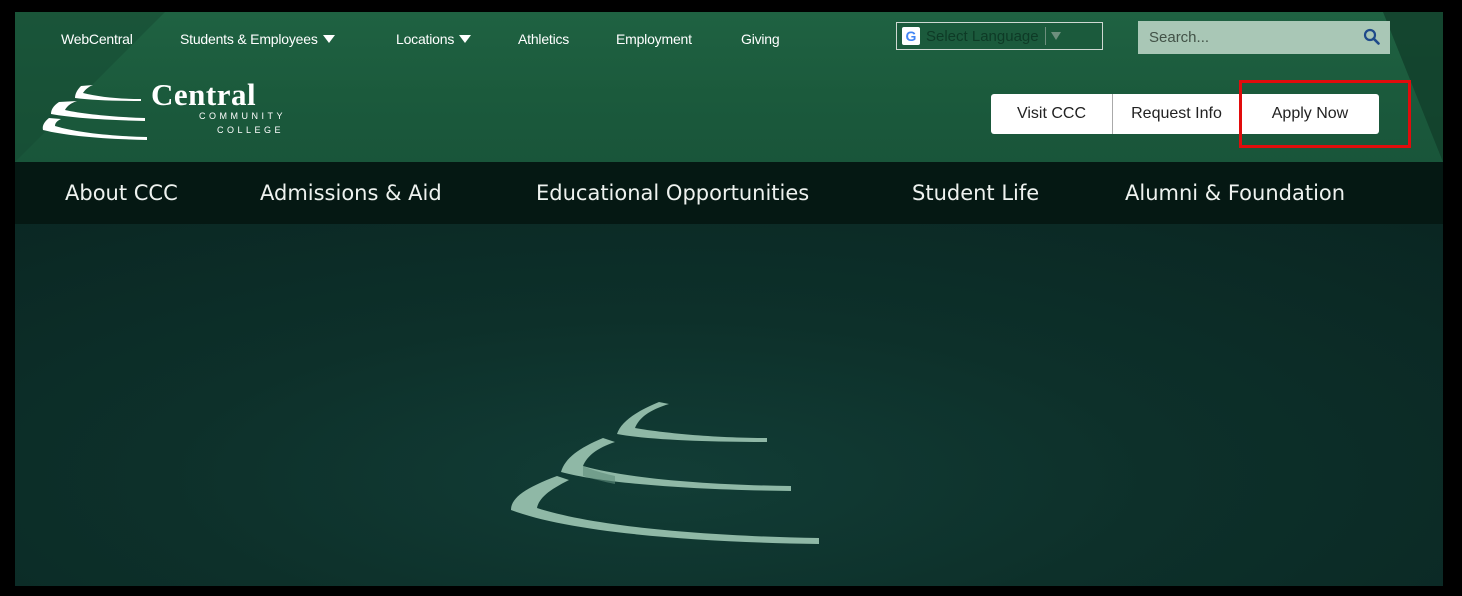 This screenshot has width=1462, height=596. I want to click on nav-item-admissions-aid: Admissions & Aid, so click(351, 193).